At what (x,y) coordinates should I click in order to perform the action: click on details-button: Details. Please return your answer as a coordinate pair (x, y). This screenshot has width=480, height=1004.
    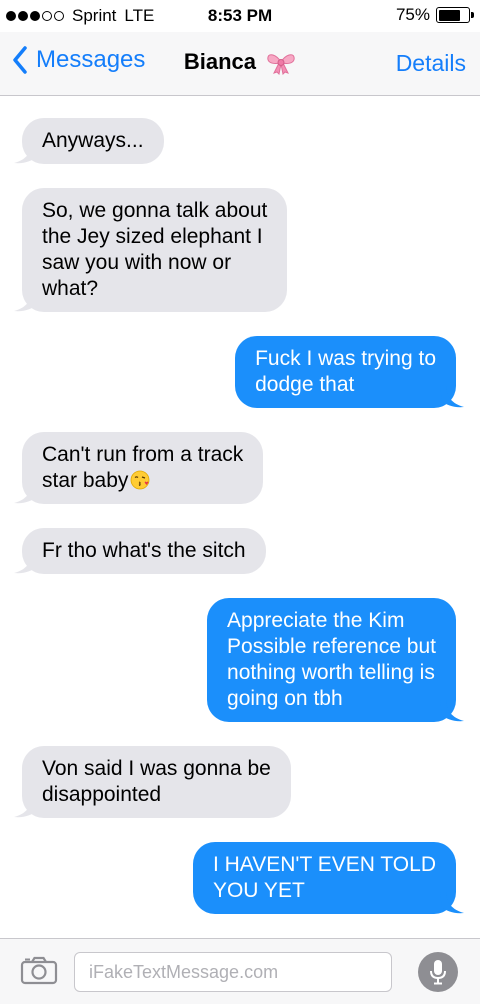
    Looking at the image, I should click on (431, 63).